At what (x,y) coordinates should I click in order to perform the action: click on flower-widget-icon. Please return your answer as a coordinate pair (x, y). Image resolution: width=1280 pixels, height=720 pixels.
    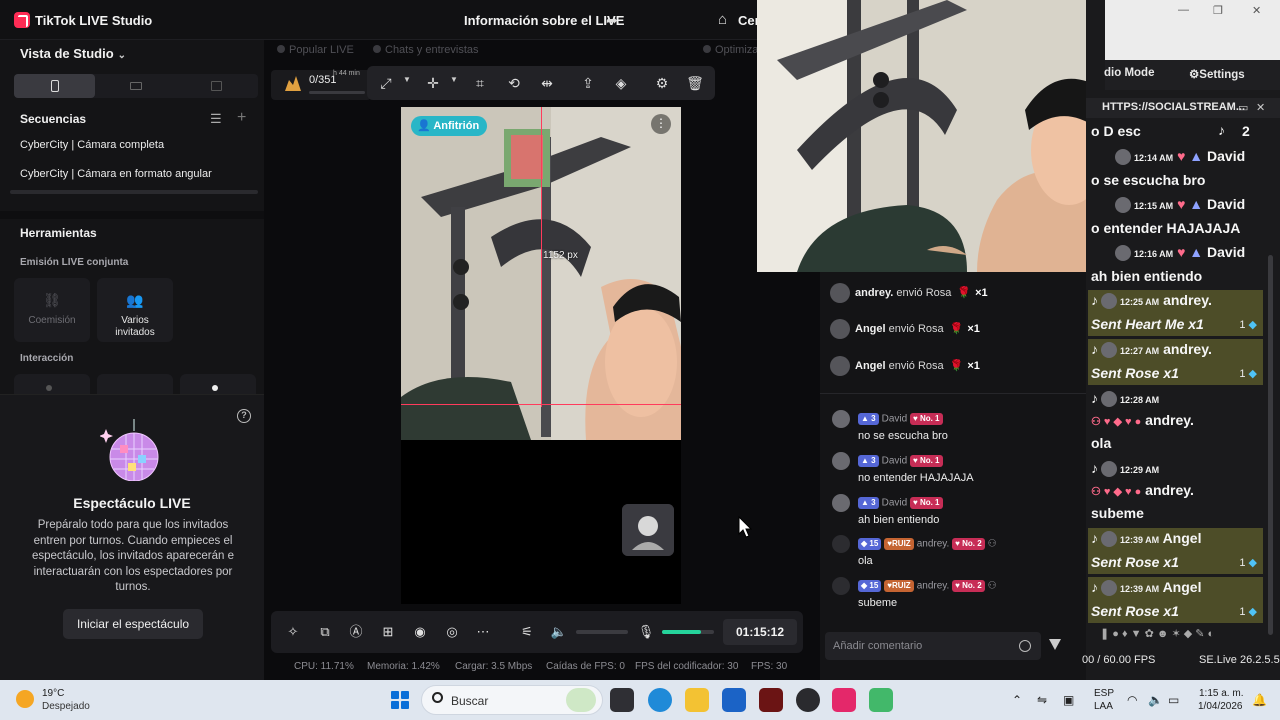
    Looking at the image, I should click on (581, 700).